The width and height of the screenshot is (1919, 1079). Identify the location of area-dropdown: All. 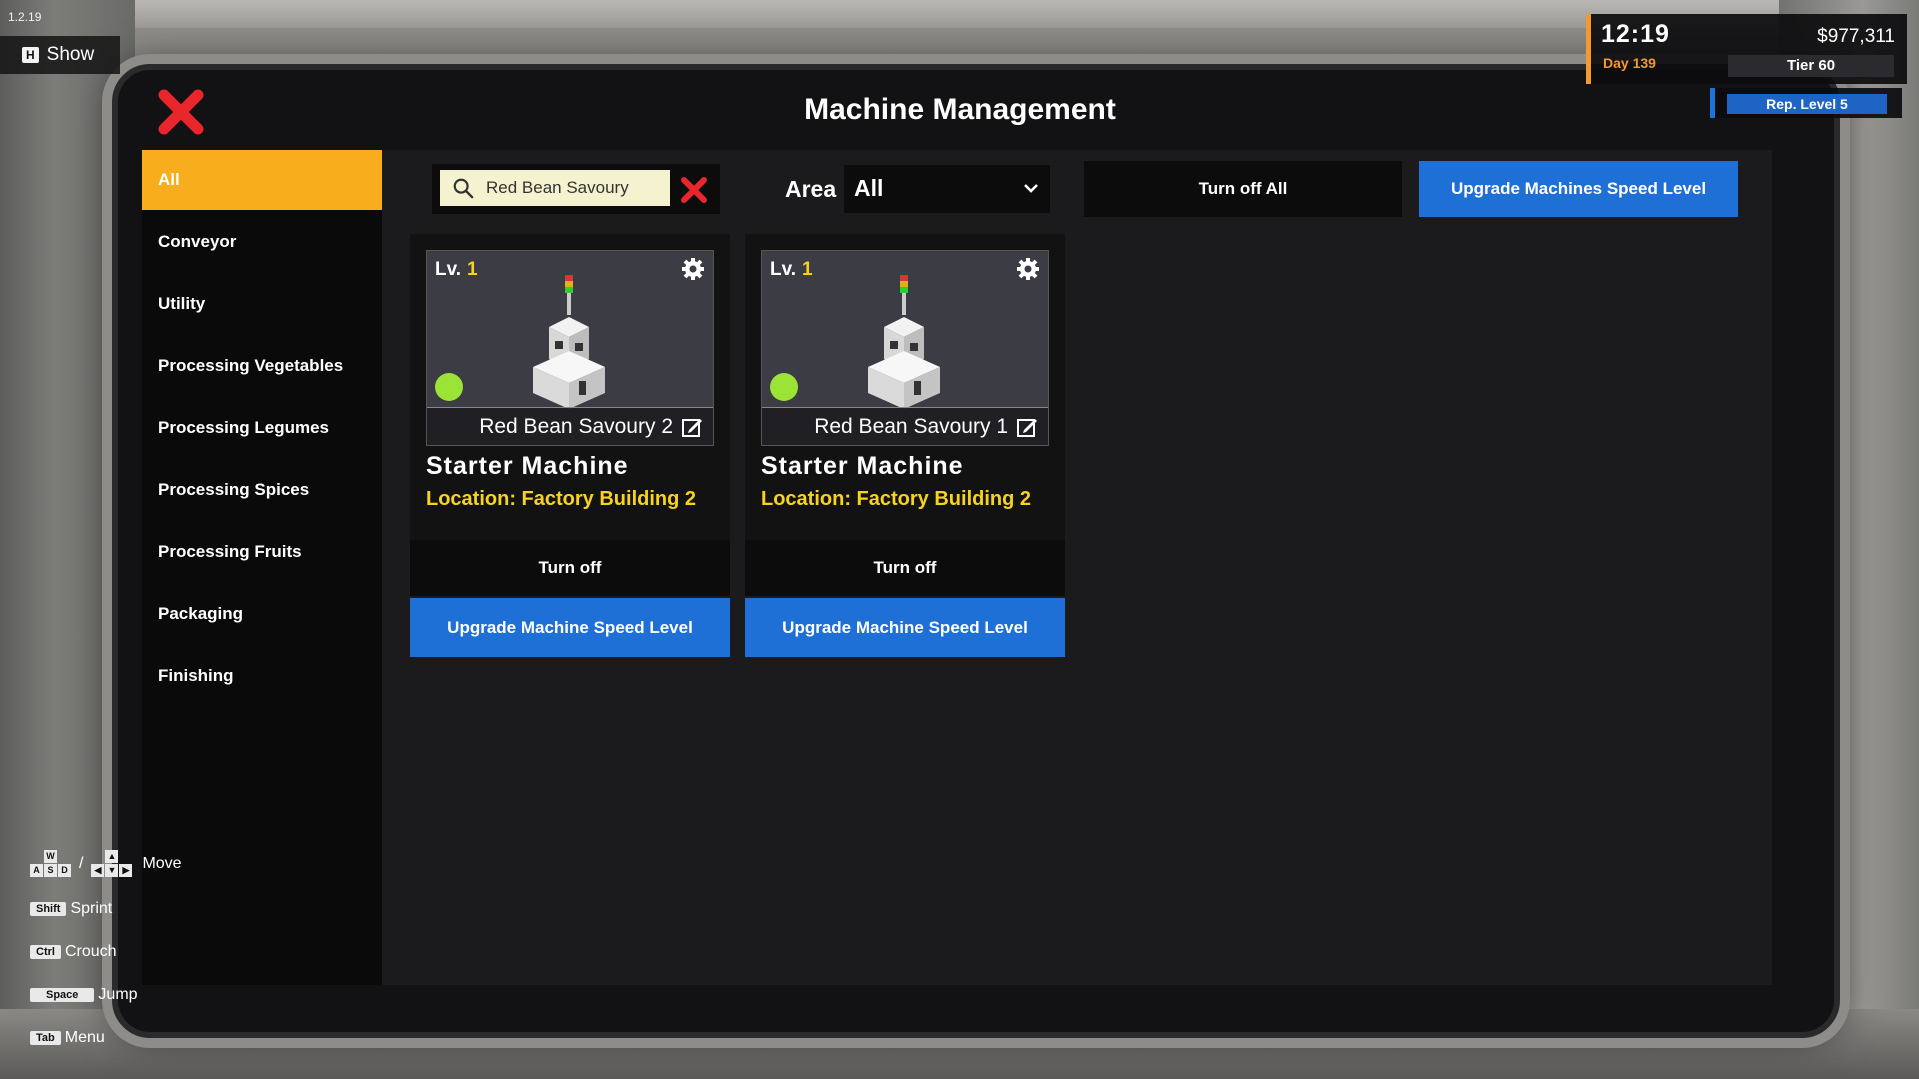
(947, 189).